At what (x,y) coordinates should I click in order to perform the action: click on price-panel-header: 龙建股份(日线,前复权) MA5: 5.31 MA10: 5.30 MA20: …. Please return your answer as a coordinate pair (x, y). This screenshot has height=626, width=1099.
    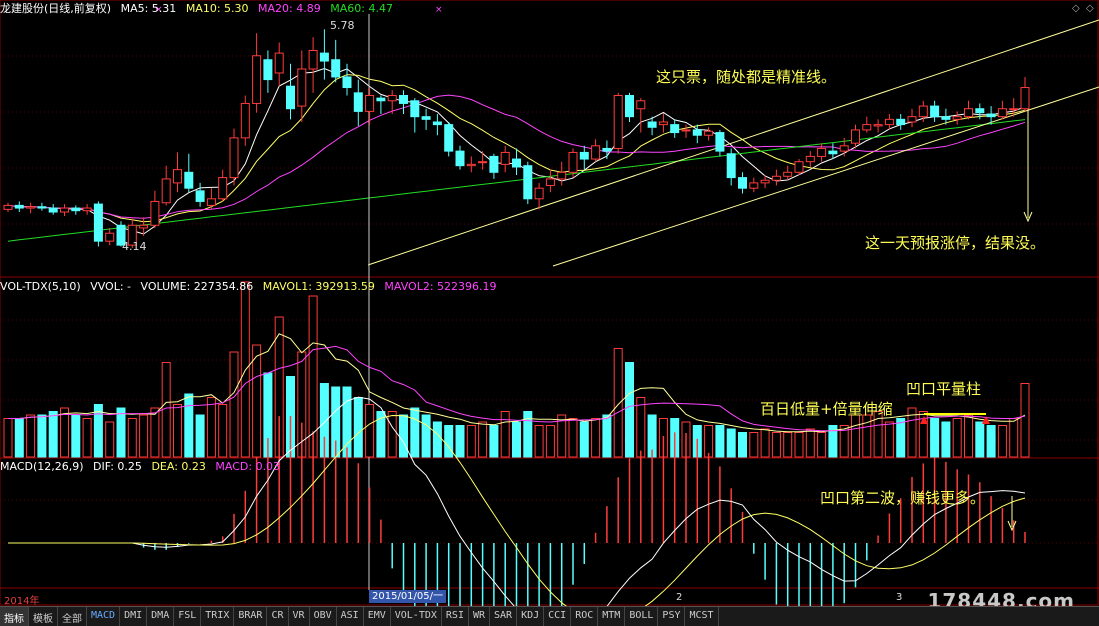
    Looking at the image, I should click on (199, 8).